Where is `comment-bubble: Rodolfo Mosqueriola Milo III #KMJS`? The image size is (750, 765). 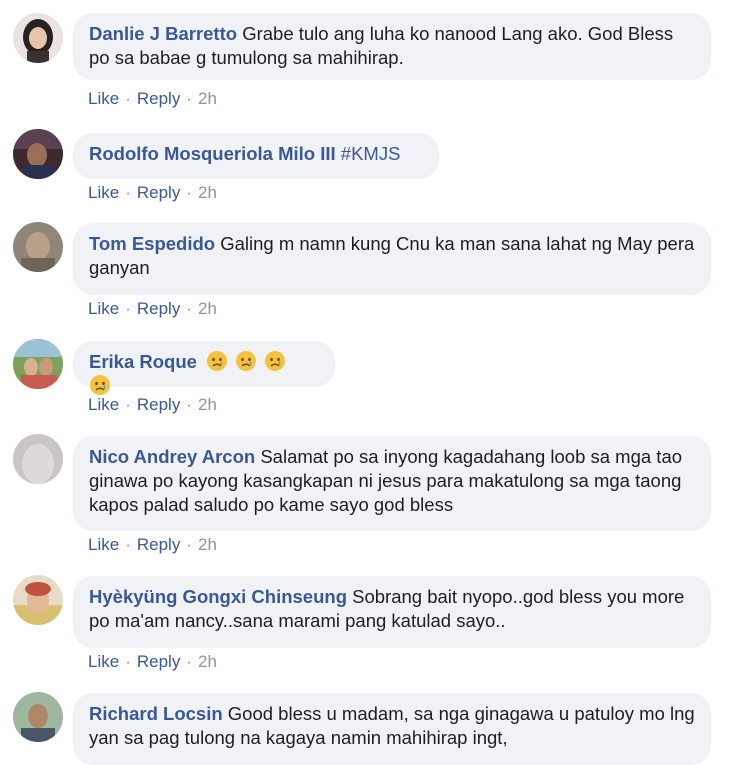 comment-bubble: Rodolfo Mosqueriola Milo III #KMJS is located at coordinates (256, 156).